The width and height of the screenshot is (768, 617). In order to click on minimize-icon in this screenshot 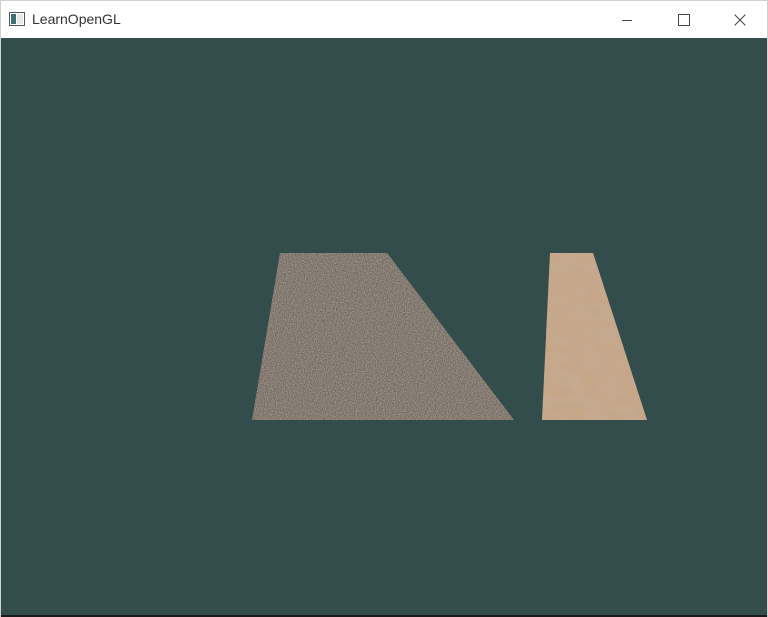, I will do `click(627, 20)`.